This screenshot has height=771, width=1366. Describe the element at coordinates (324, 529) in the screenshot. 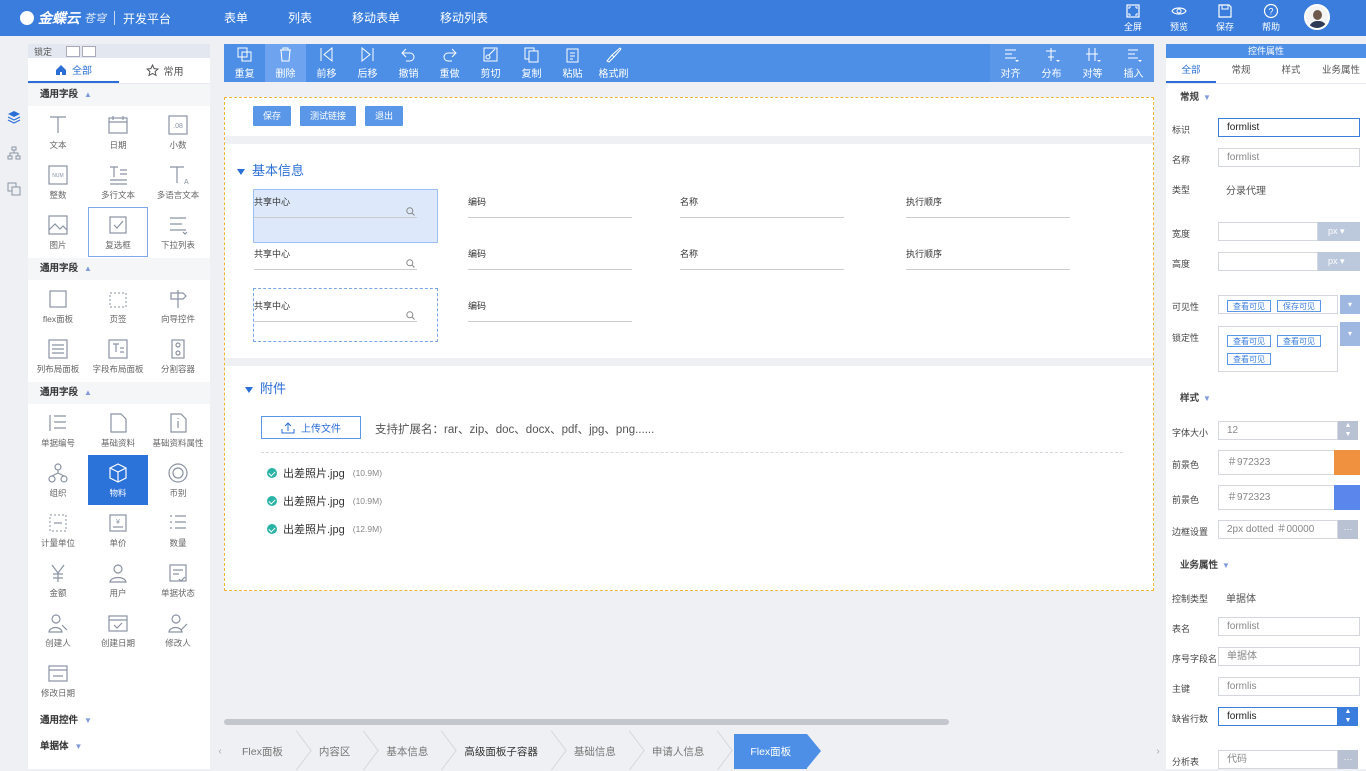

I see `file-item: 出差照片.jpg (12.9M)` at that location.